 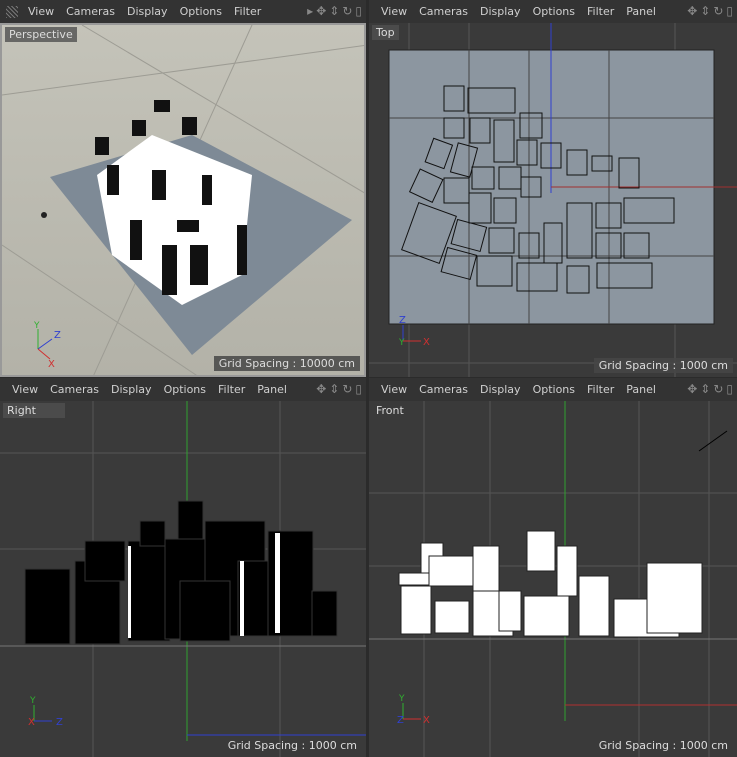 I want to click on buildings-front, so click(x=550, y=584).